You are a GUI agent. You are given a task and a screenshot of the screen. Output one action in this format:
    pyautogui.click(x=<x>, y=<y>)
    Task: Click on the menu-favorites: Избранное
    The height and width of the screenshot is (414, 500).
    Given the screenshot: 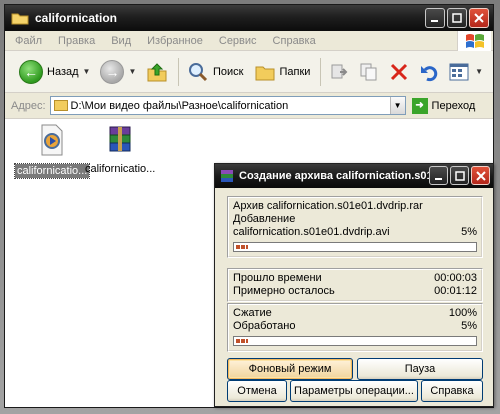 What is the action you would take?
    pyautogui.click(x=175, y=41)
    